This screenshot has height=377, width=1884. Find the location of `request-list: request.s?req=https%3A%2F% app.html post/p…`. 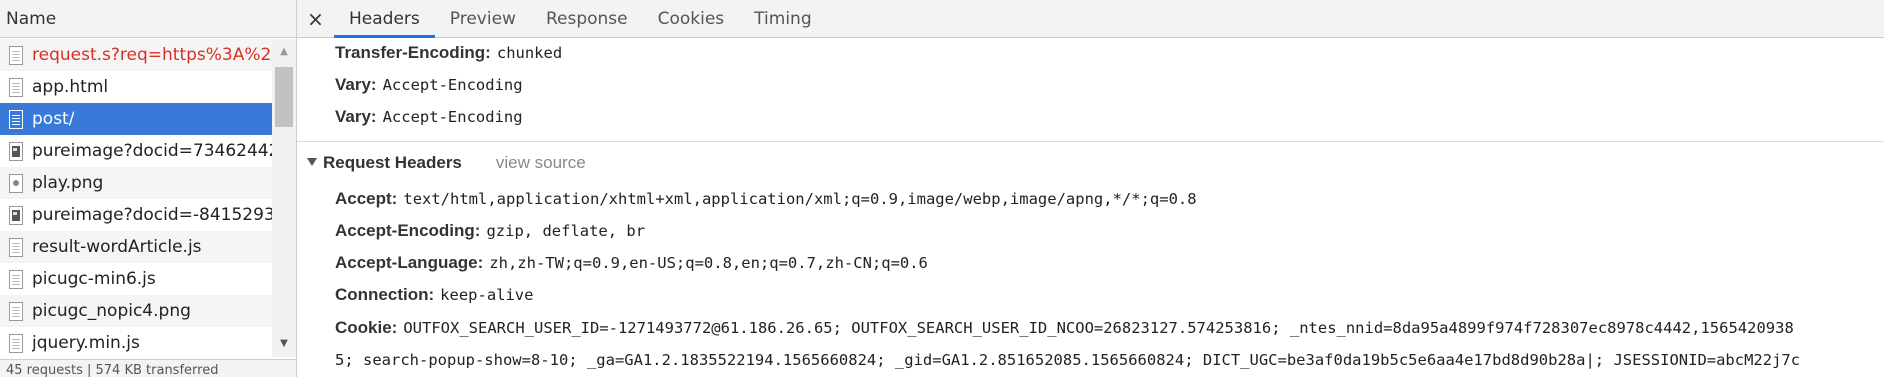

request-list: request.s?req=https%3A%2F% app.html post/p… is located at coordinates (136, 199).